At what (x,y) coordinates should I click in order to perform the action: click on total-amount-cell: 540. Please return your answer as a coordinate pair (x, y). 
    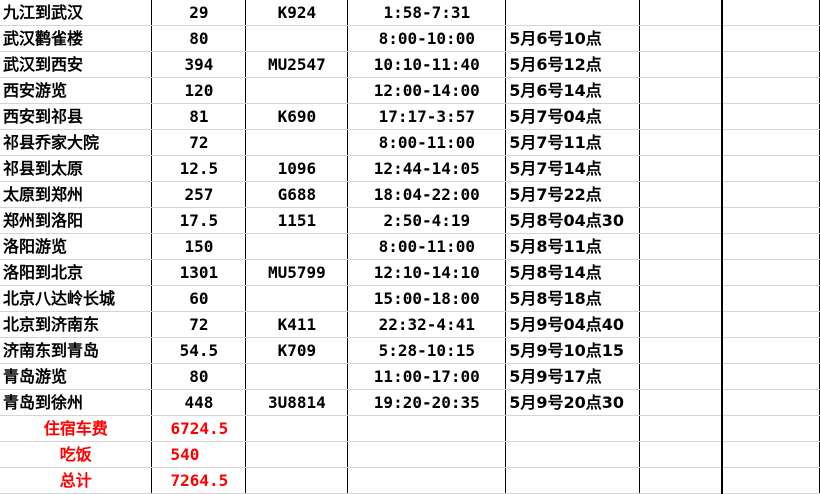
    Looking at the image, I should click on (199, 454).